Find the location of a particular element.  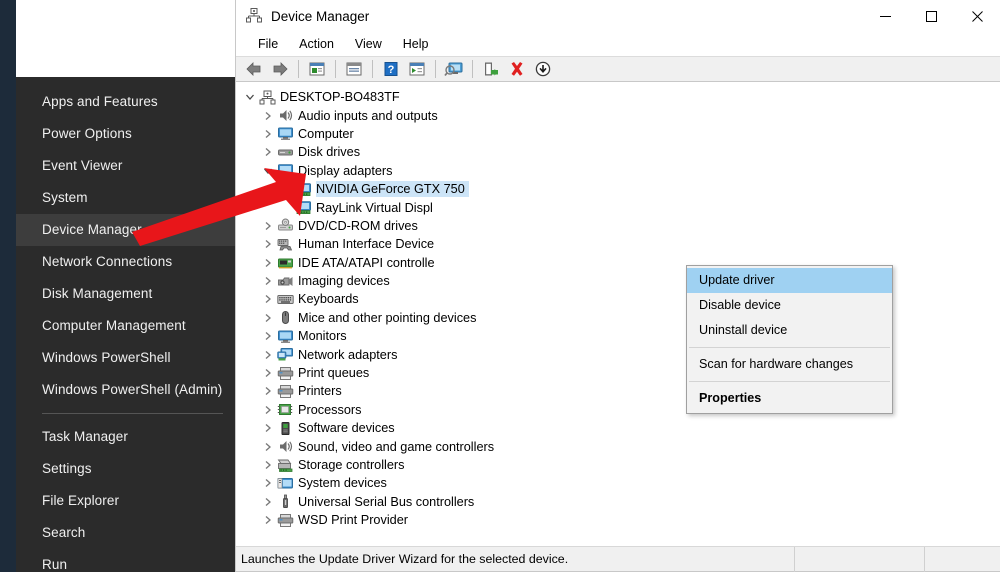

power-menu-item-system: System is located at coordinates (125, 198).